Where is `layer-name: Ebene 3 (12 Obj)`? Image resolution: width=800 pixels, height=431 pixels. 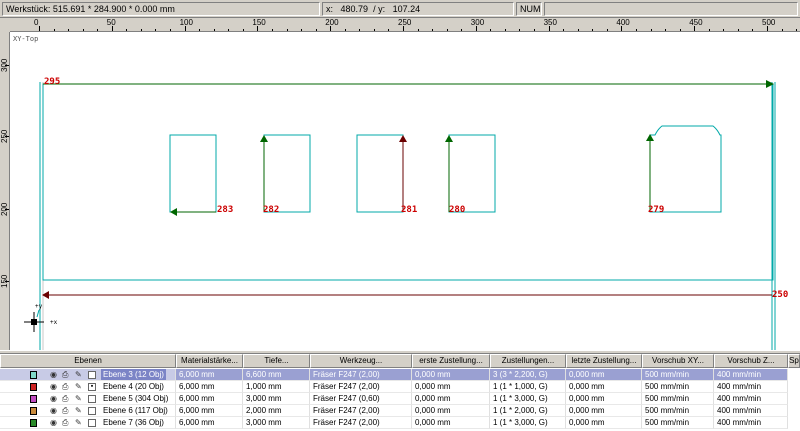 layer-name: Ebene 3 (12 Obj) is located at coordinates (133, 374).